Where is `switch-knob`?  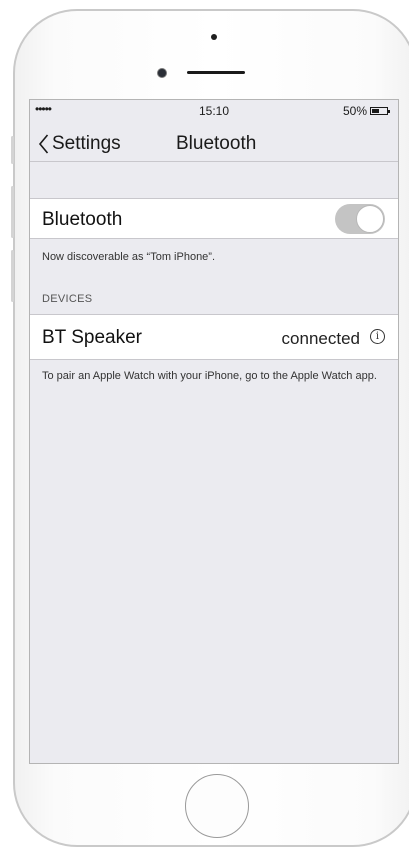 switch-knob is located at coordinates (370, 219).